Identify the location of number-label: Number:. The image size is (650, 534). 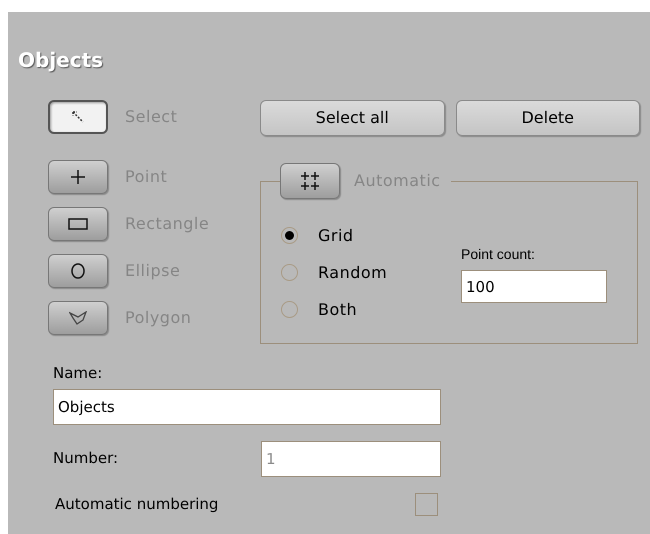
(86, 459).